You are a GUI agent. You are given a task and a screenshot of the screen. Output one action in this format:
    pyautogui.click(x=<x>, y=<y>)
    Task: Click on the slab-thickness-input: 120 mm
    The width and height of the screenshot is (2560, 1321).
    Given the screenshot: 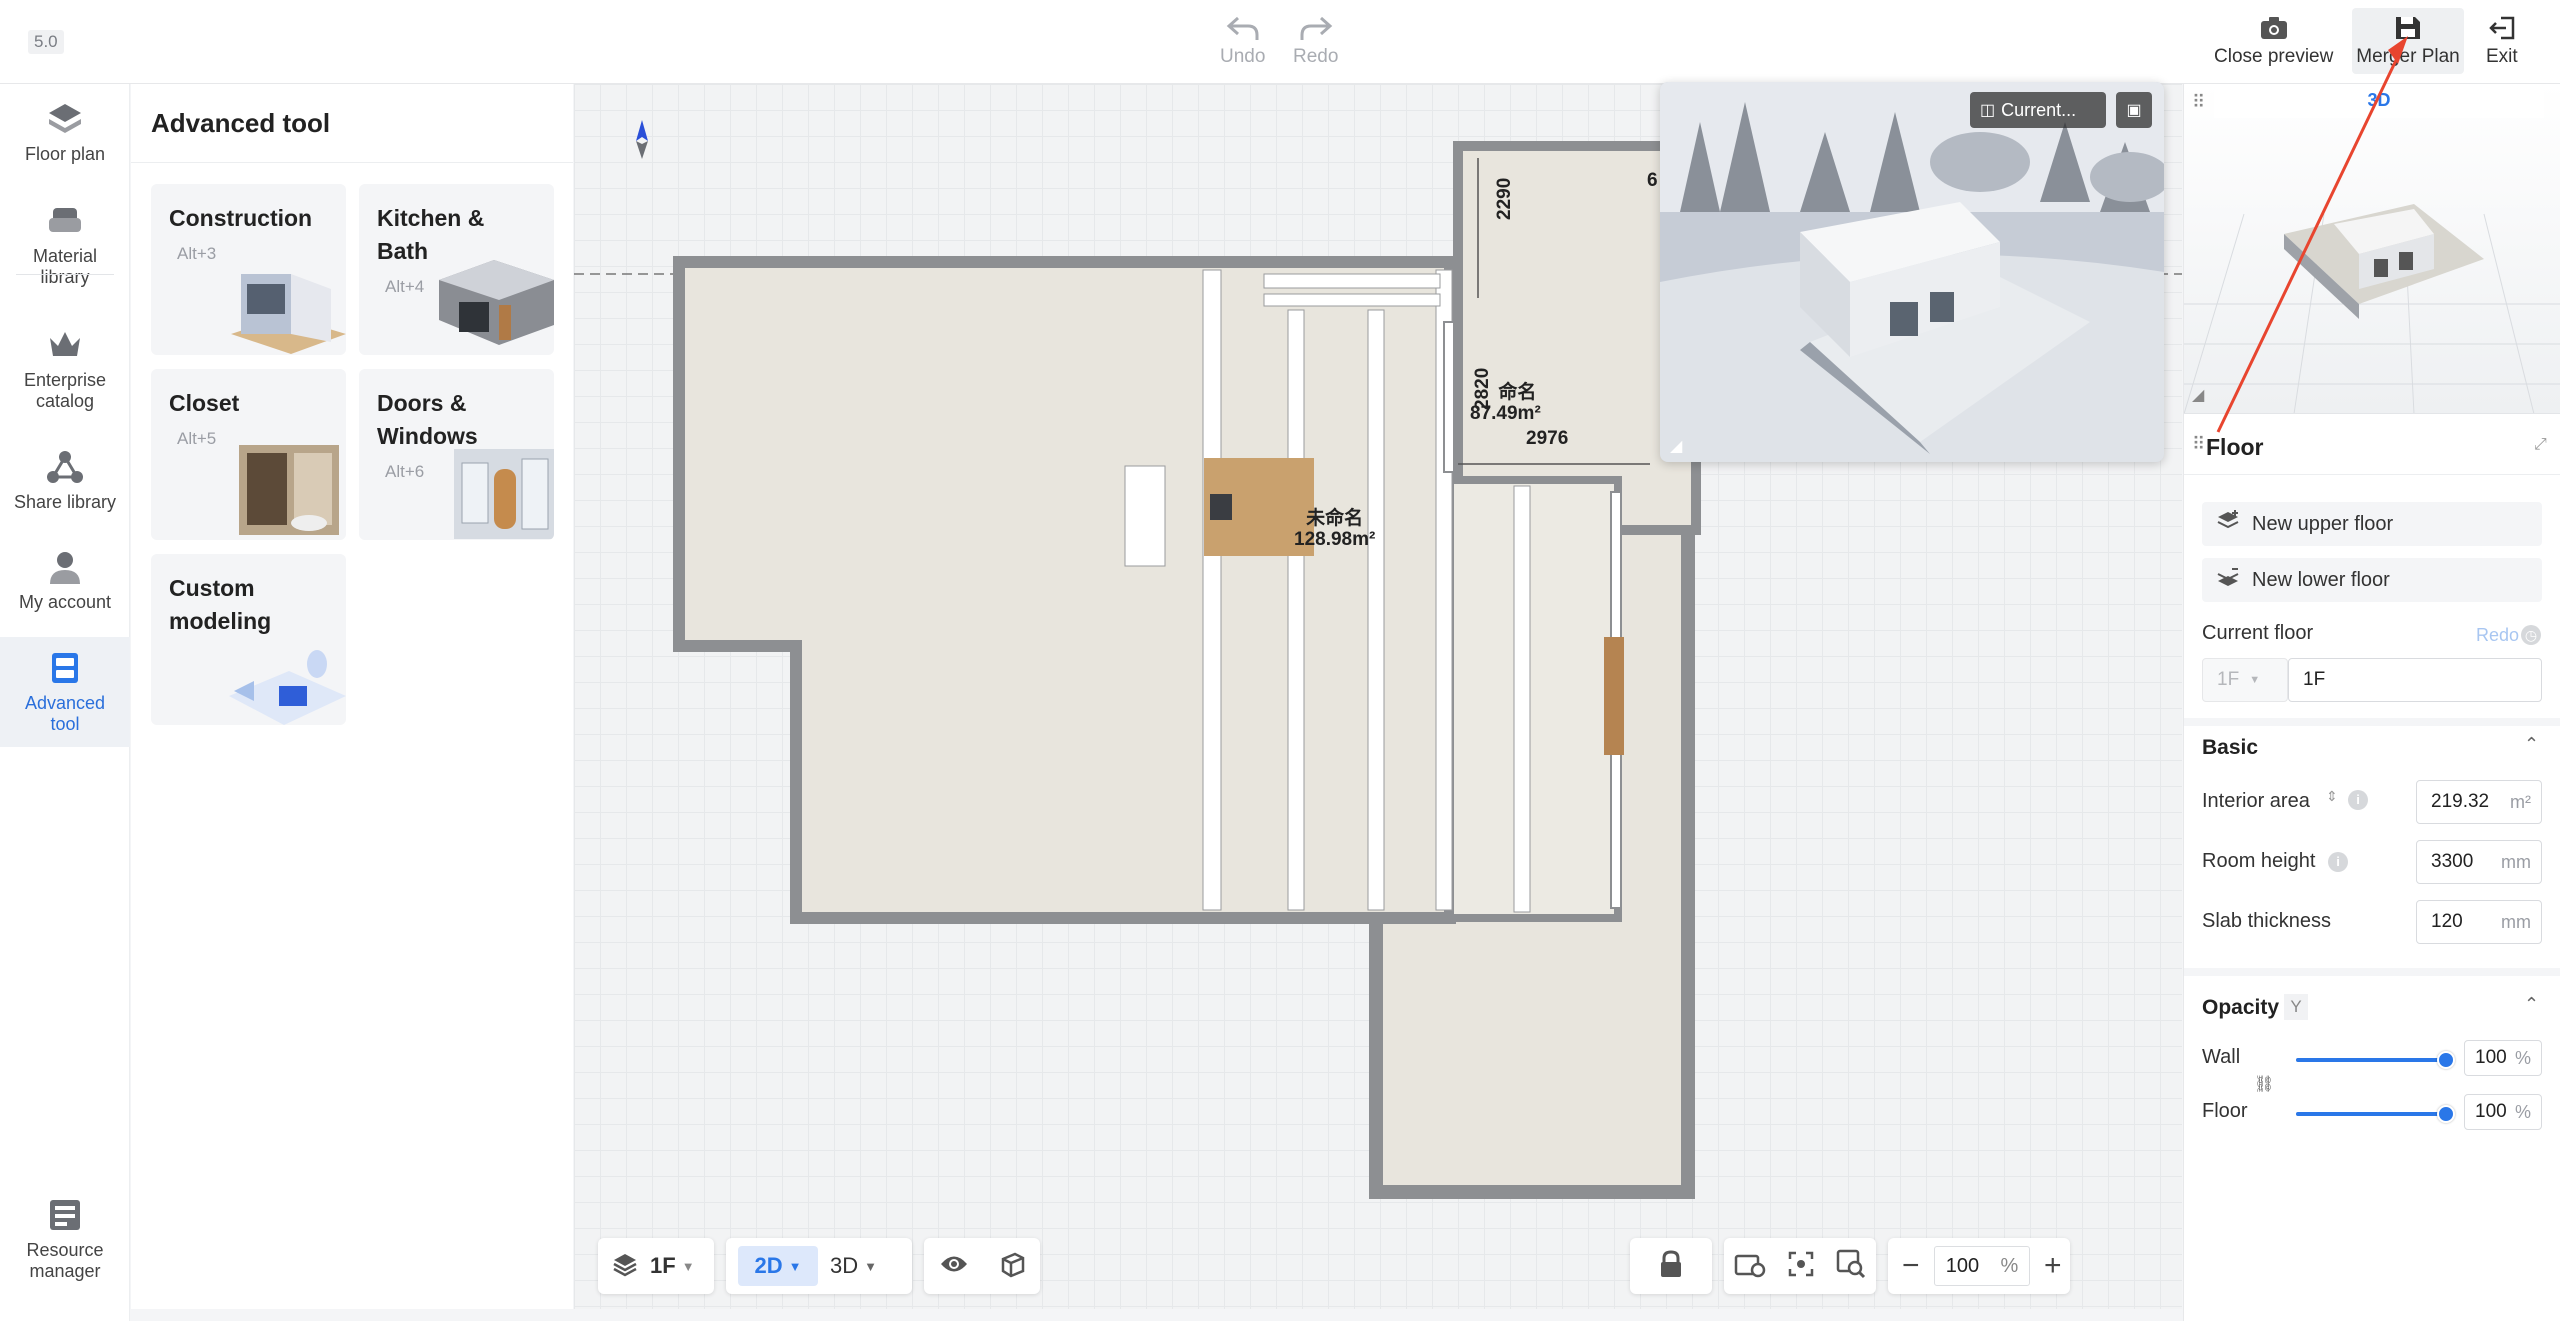 What is the action you would take?
    pyautogui.click(x=2479, y=922)
    